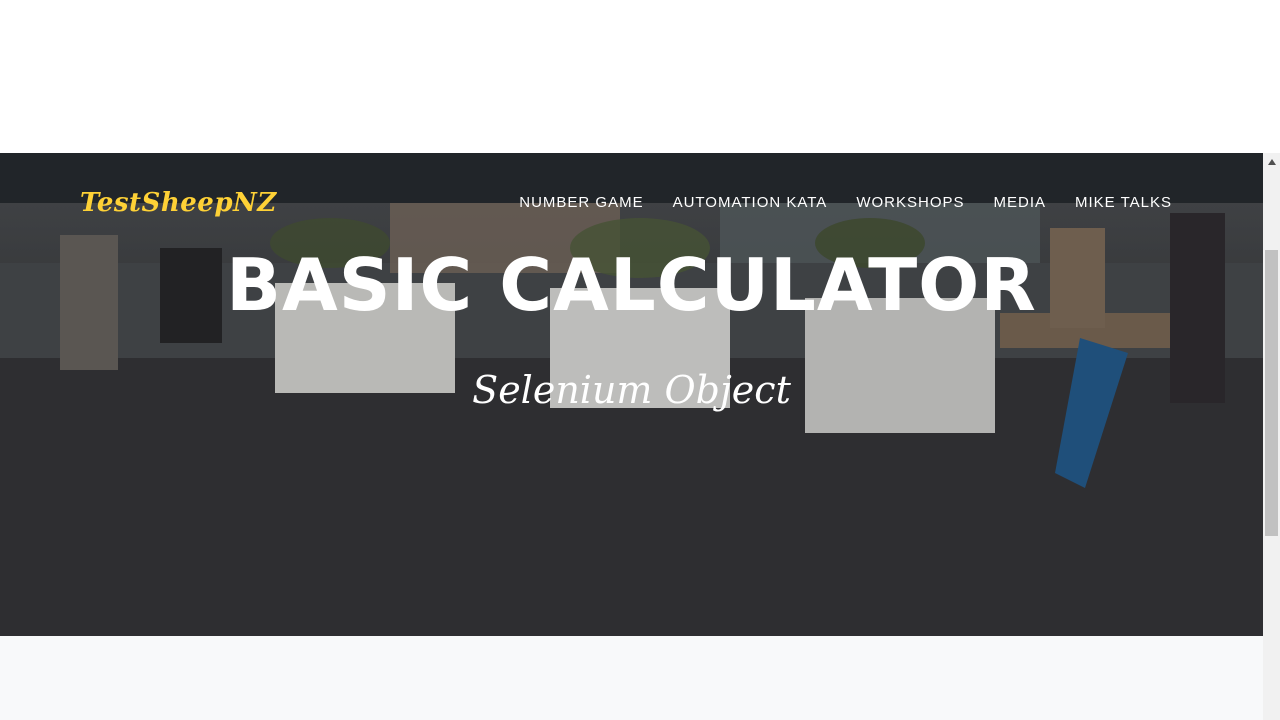 The width and height of the screenshot is (1280, 720). What do you see at coordinates (1271, 393) in the screenshot?
I see `scrollbar-thumb` at bounding box center [1271, 393].